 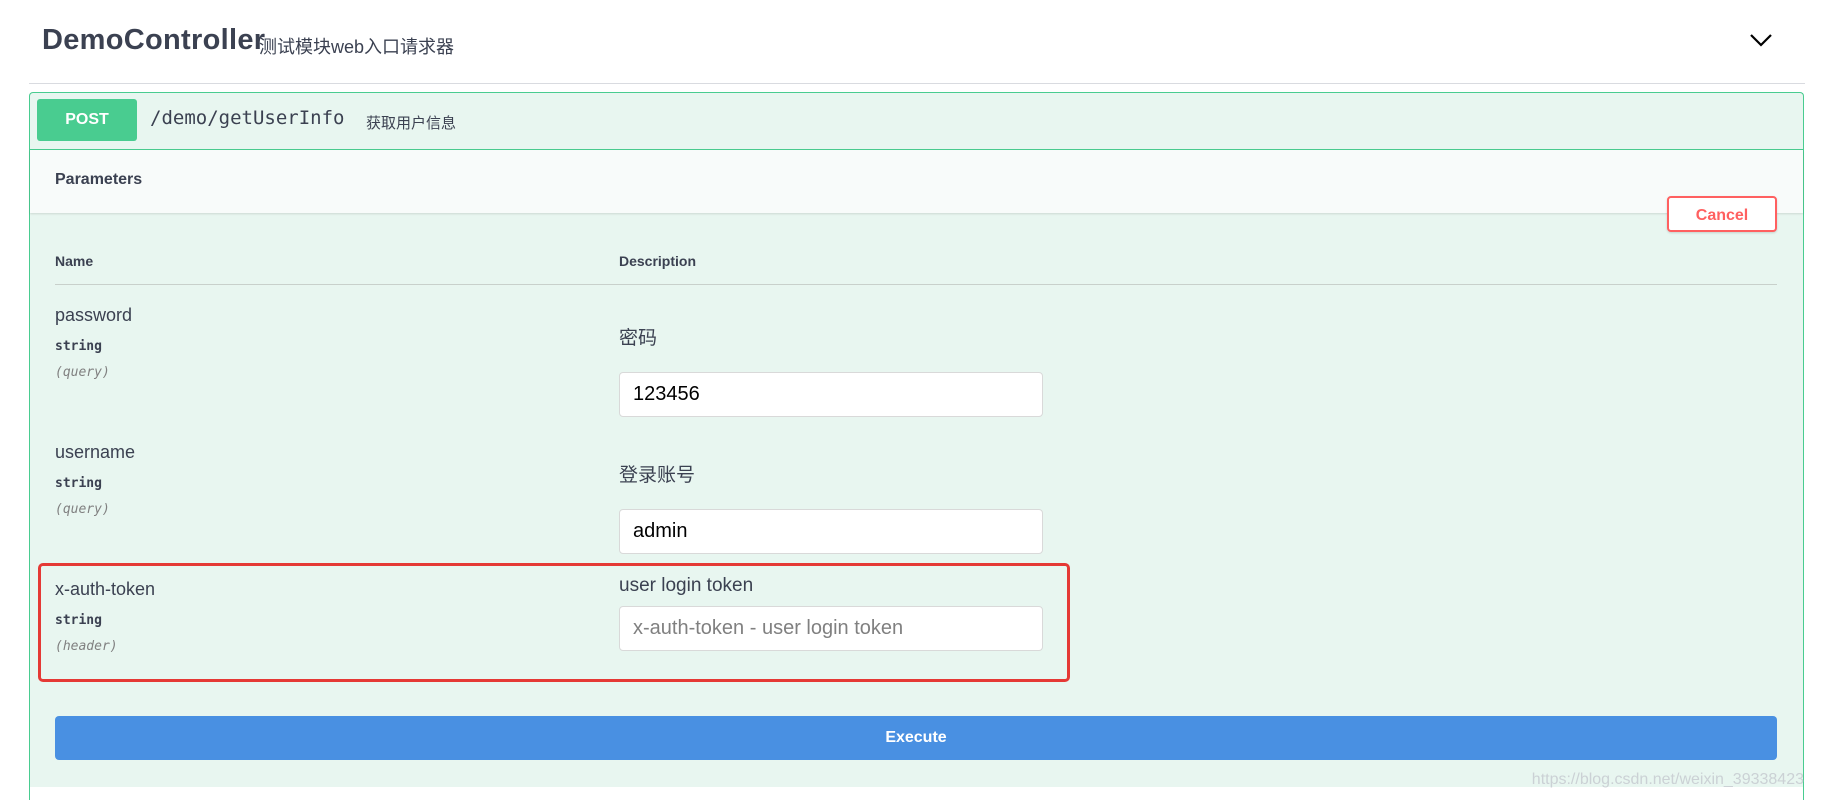 What do you see at coordinates (657, 475) in the screenshot?
I see `param-description-username: 登录账号` at bounding box center [657, 475].